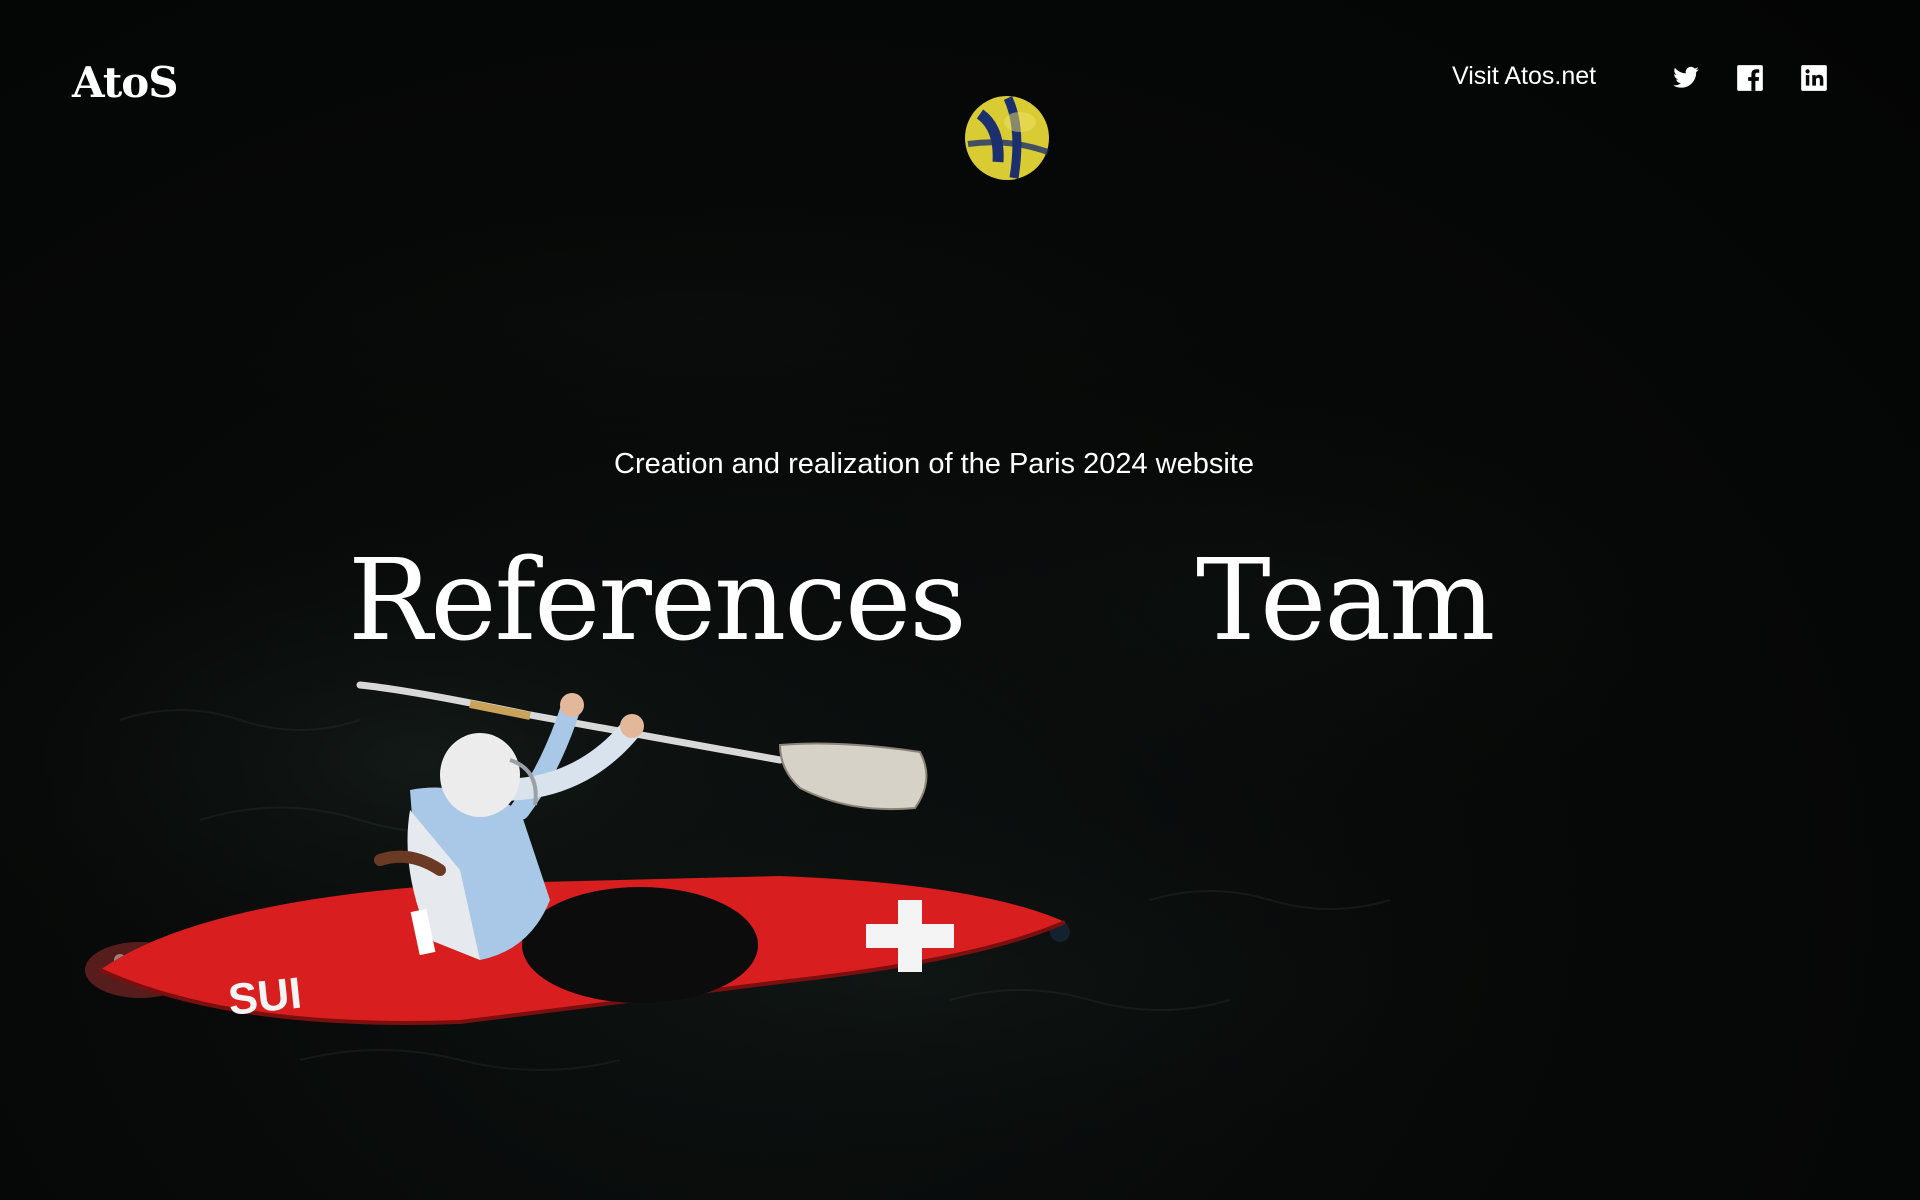  Describe the element at coordinates (1345, 601) in the screenshot. I see `team-link: Team` at that location.